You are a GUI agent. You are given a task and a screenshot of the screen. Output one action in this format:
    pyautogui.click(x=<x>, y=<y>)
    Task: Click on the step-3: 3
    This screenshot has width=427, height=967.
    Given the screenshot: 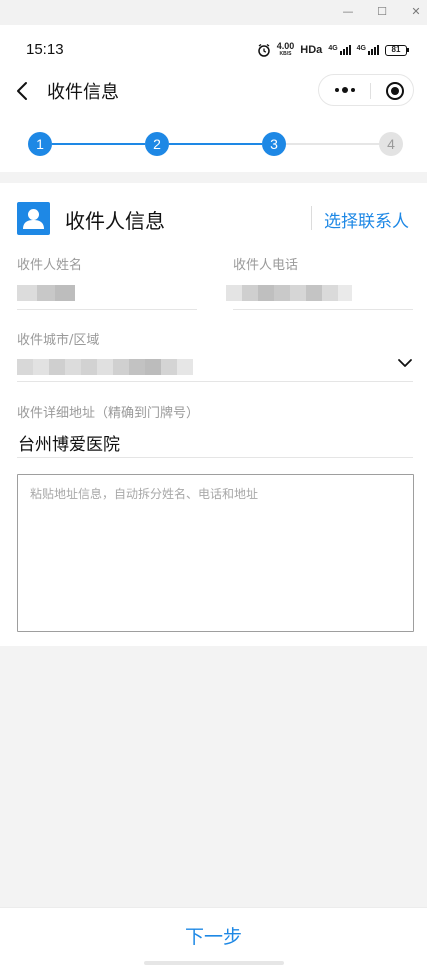 What is the action you would take?
    pyautogui.click(x=274, y=144)
    